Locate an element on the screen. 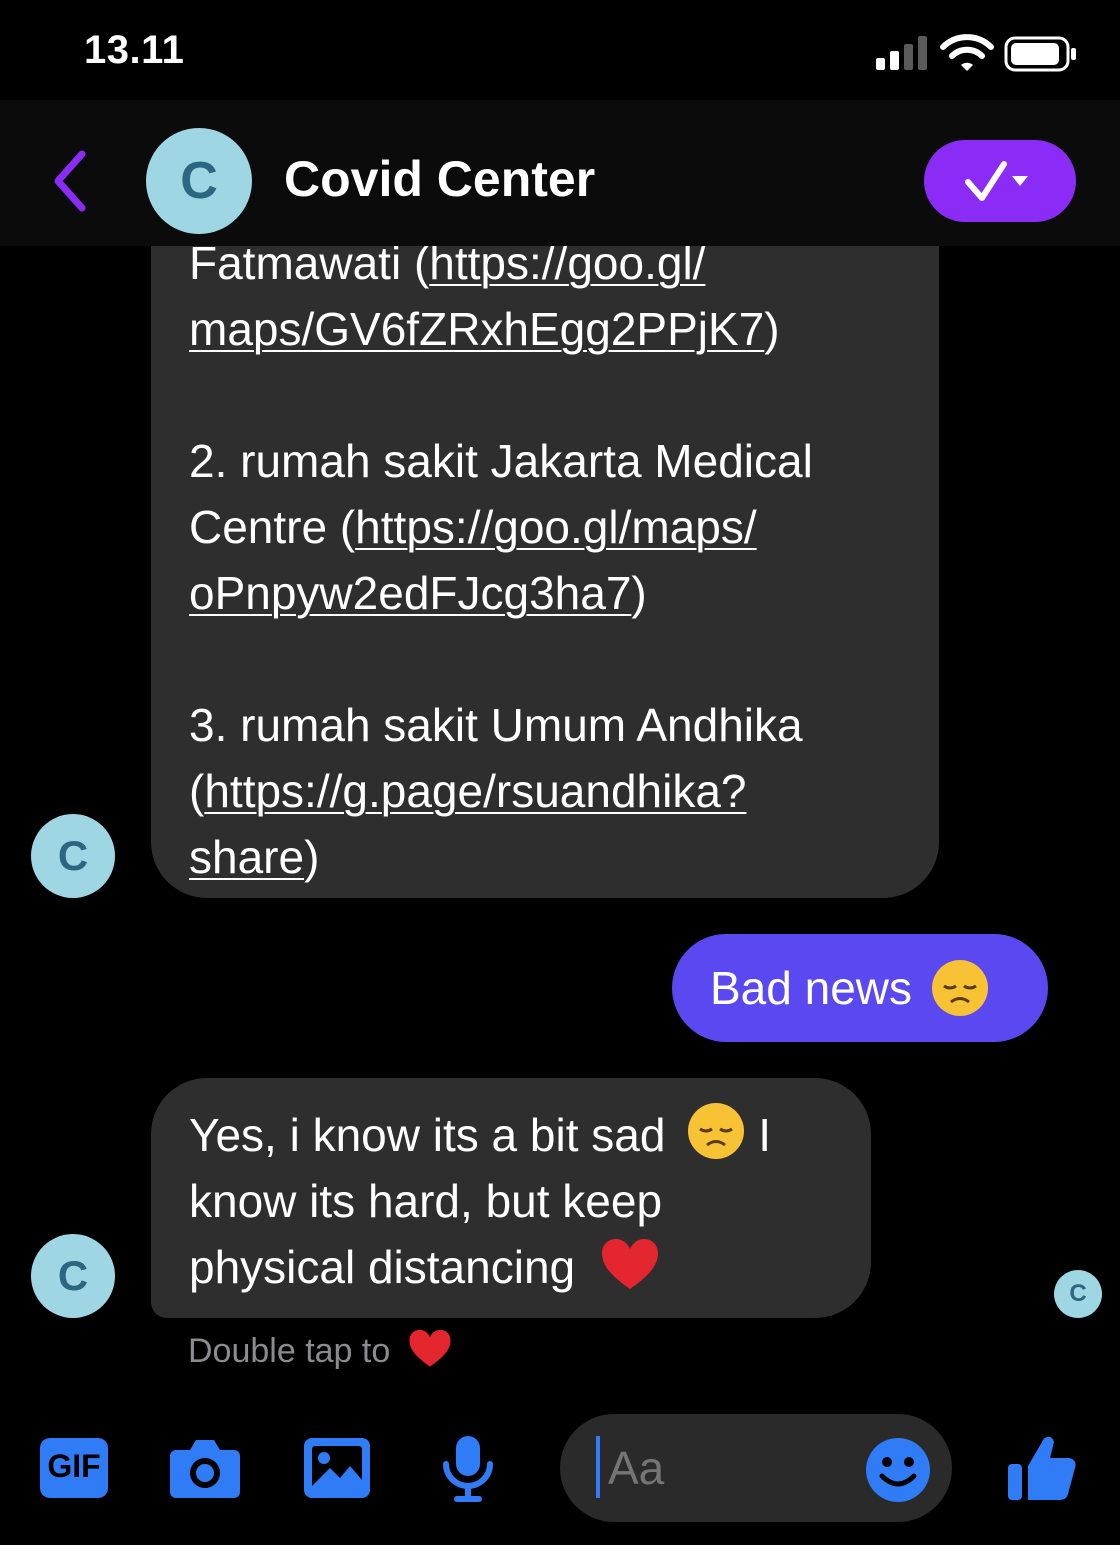 The image size is (1120, 1545). maps-link: https://goo.gl/maps/ is located at coordinates (555, 527).